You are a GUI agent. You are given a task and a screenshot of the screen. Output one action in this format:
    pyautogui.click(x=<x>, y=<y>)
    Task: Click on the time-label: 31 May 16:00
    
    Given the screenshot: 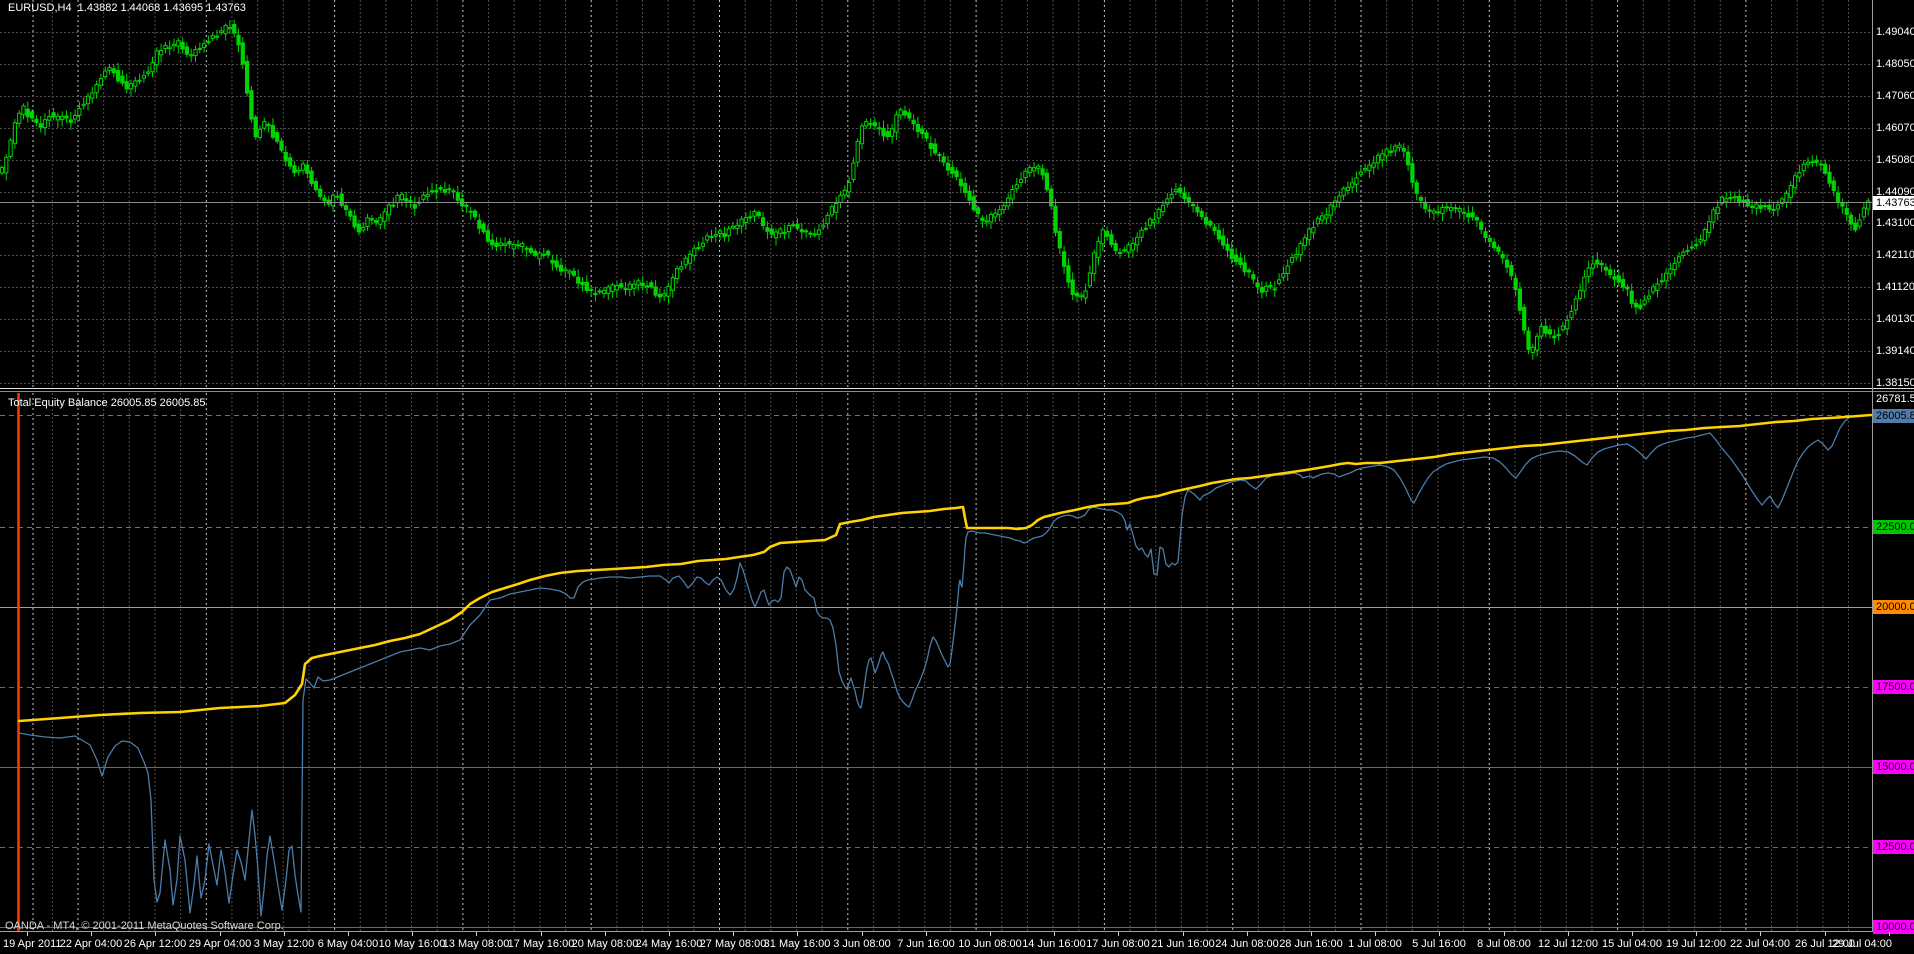 What is the action you would take?
    pyautogui.click(x=797, y=944)
    